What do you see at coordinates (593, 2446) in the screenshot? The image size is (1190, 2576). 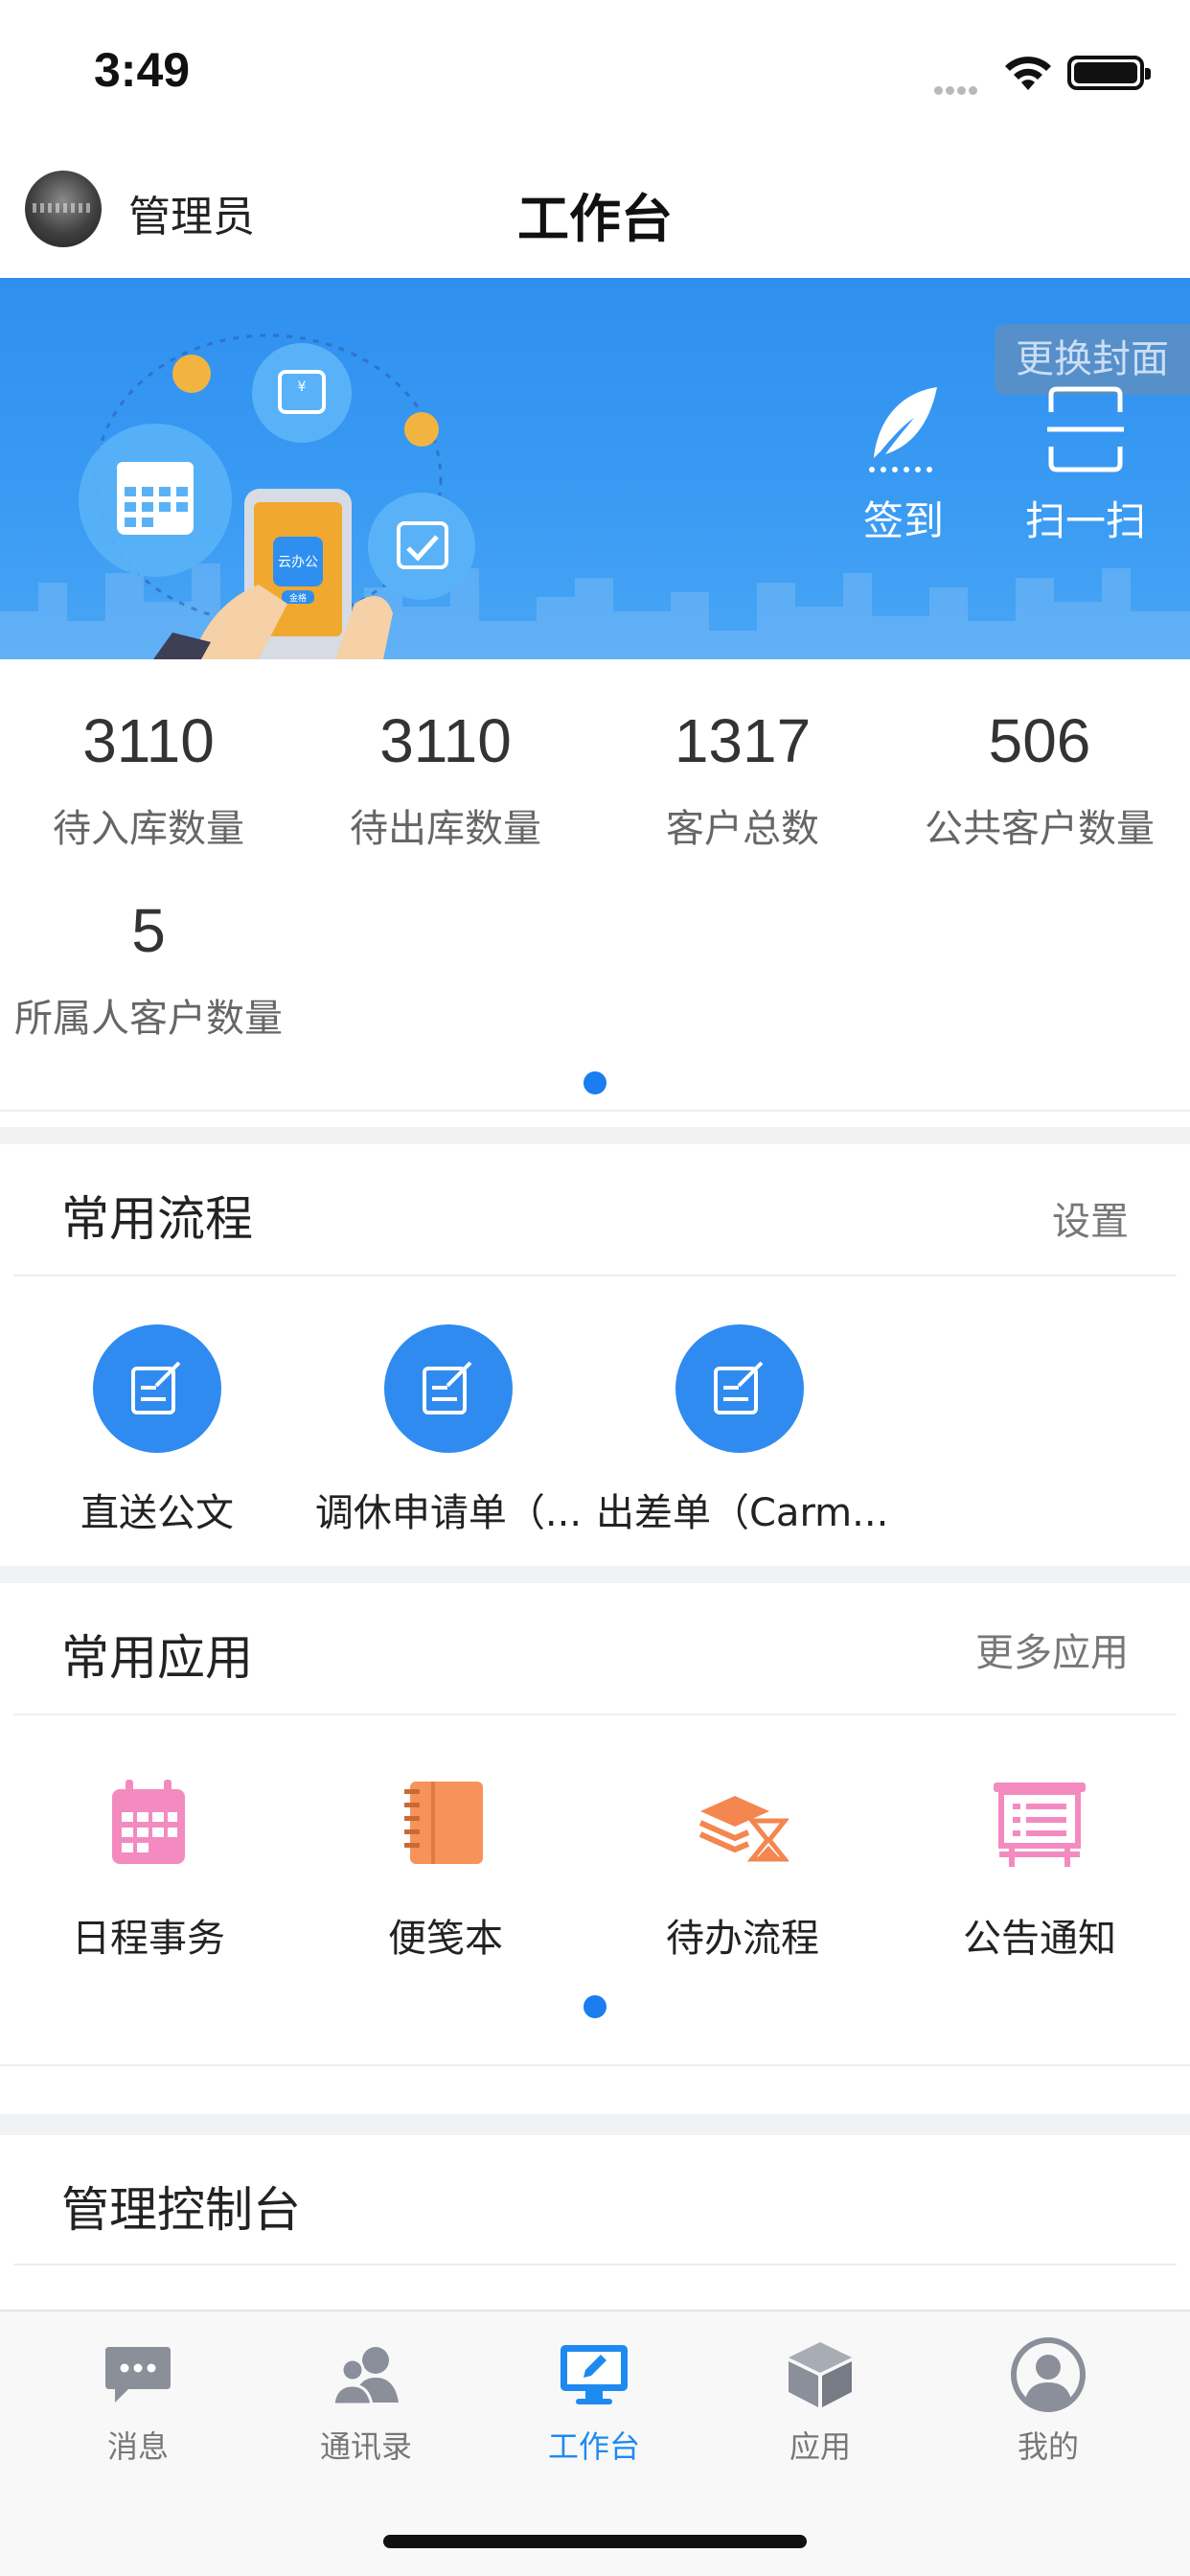 I see `tab-label: 工作台` at bounding box center [593, 2446].